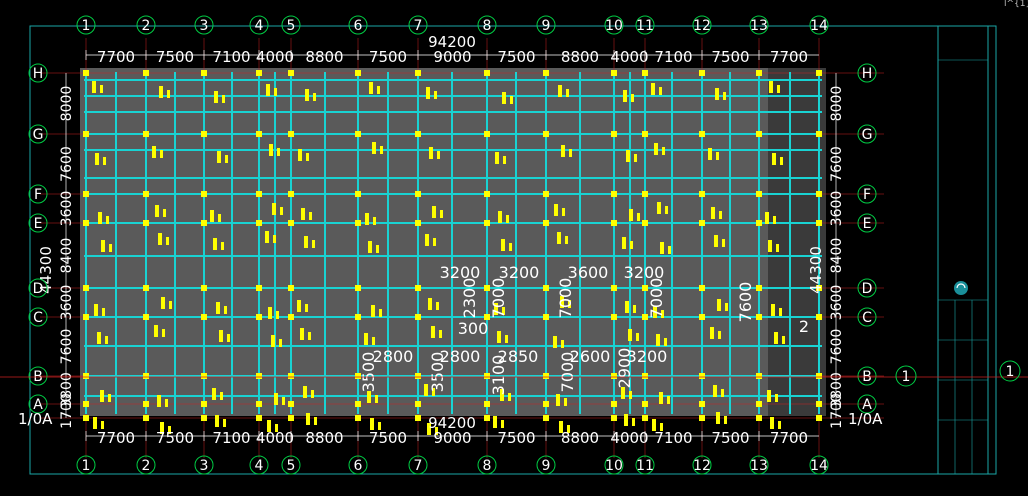 This screenshot has height=496, width=1028. What do you see at coordinates (647, 356) in the screenshot?
I see `interior-label-19: 3200` at bounding box center [647, 356].